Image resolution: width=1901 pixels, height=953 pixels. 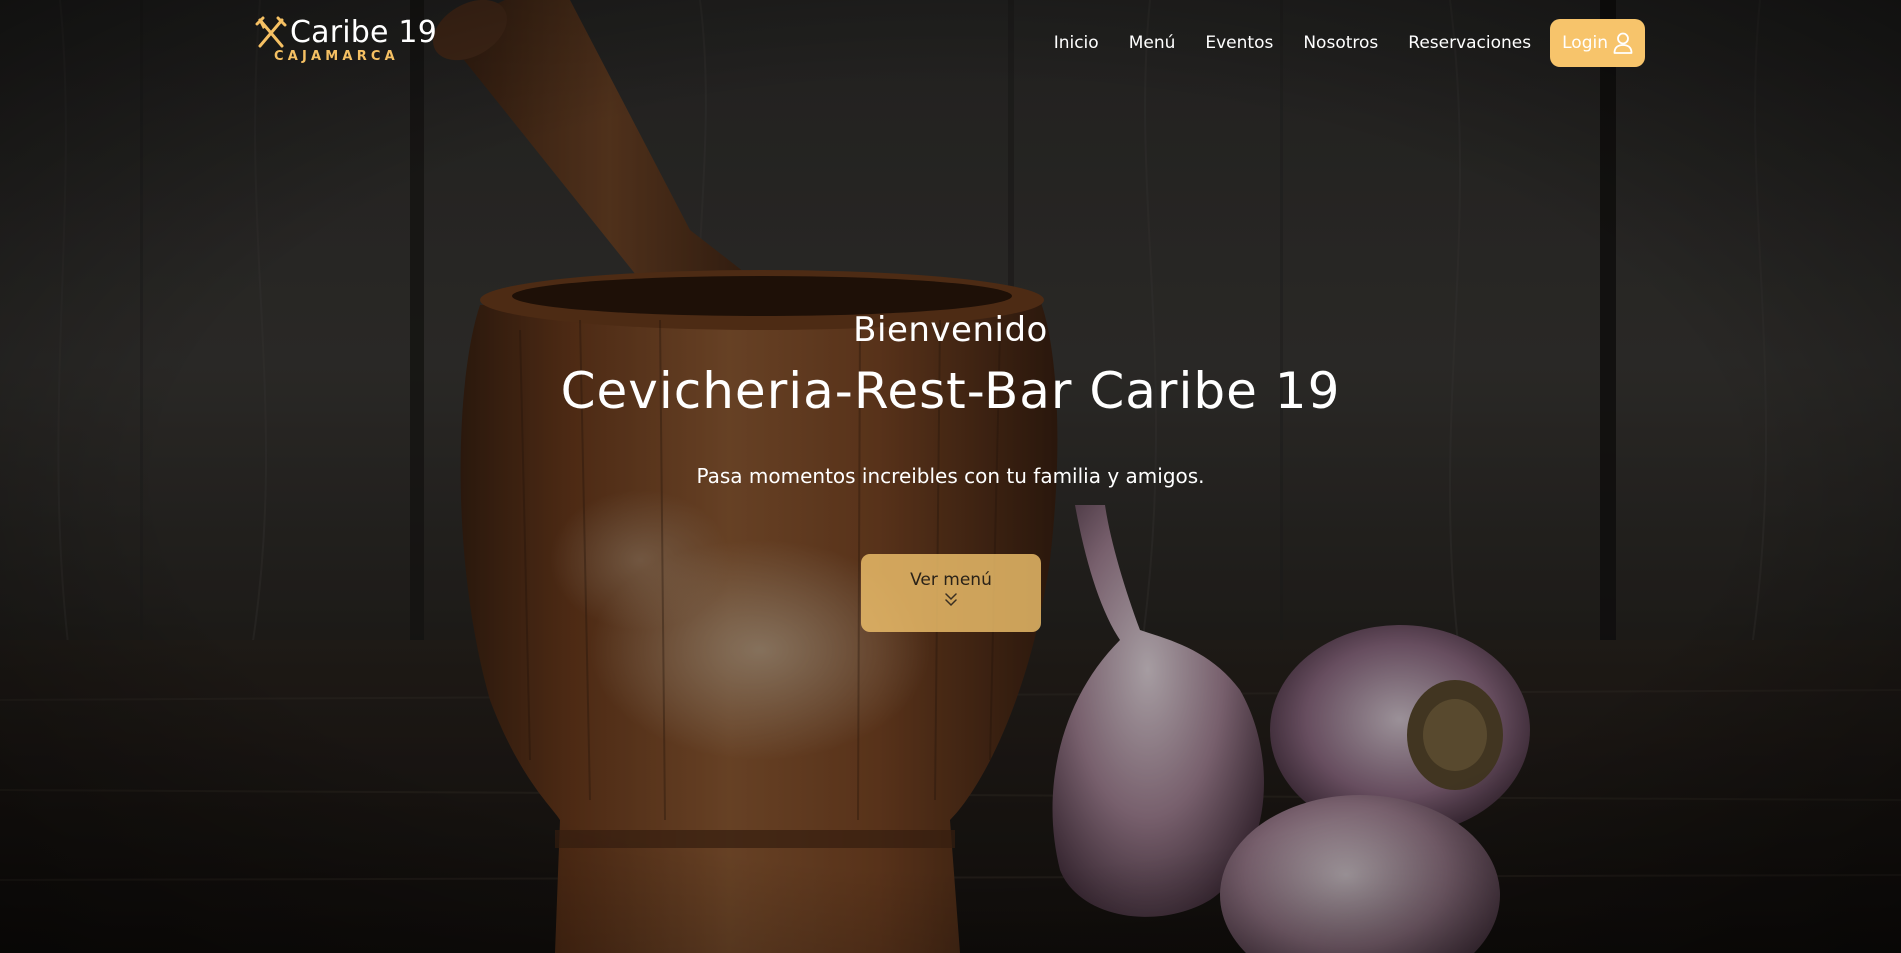 I want to click on double-chevron-down-icon, so click(x=951, y=600).